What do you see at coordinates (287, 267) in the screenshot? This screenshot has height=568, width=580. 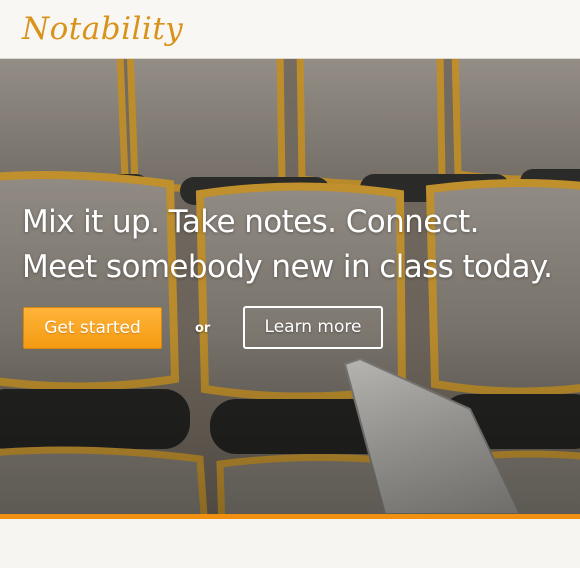 I see `headline-line-2: Meet somebody new in class today.` at bounding box center [287, 267].